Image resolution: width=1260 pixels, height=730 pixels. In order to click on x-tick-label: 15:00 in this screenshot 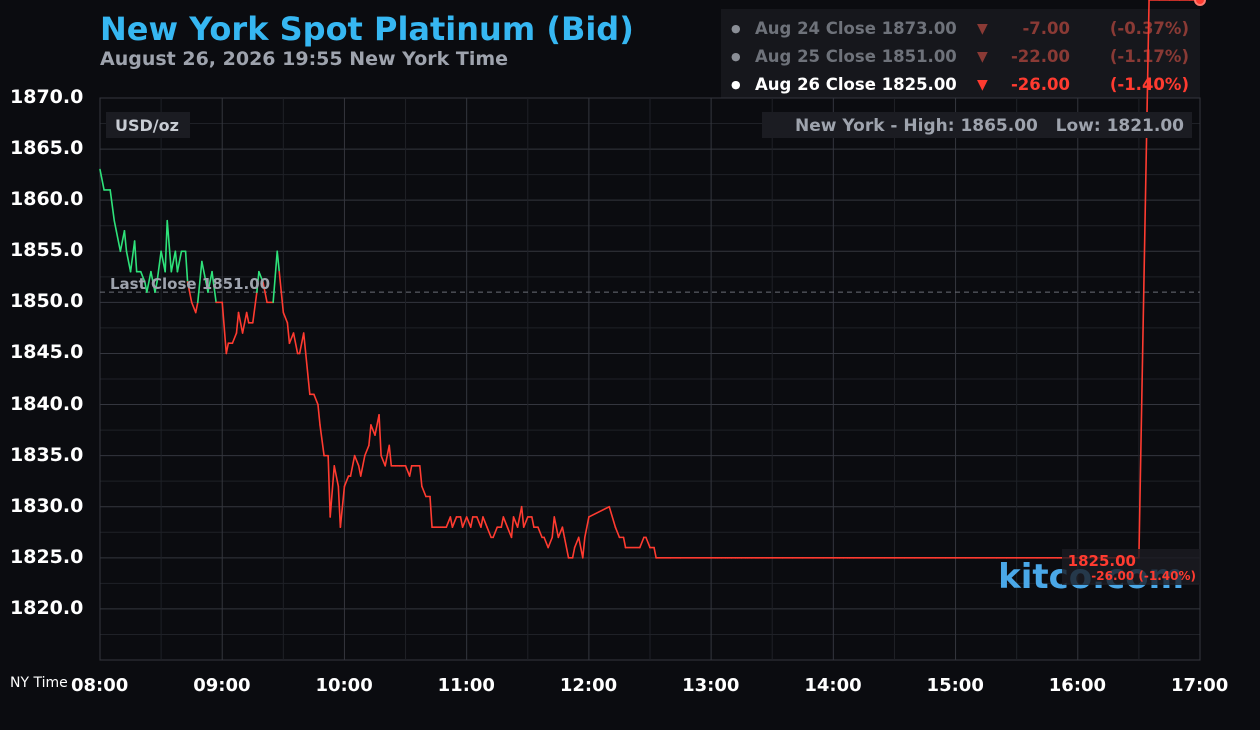, I will do `click(955, 685)`.